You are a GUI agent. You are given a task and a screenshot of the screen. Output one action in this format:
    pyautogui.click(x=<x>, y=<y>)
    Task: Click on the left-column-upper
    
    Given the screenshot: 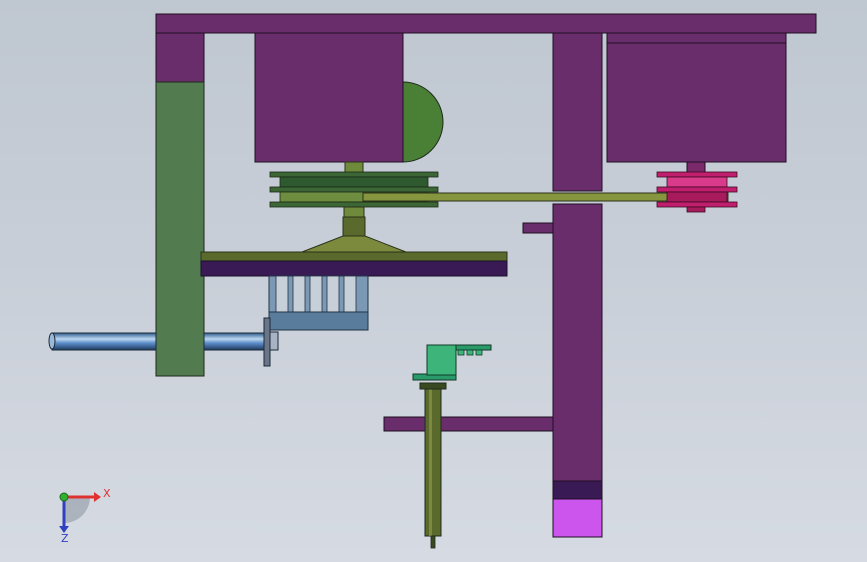 What is the action you would take?
    pyautogui.click(x=180, y=57)
    